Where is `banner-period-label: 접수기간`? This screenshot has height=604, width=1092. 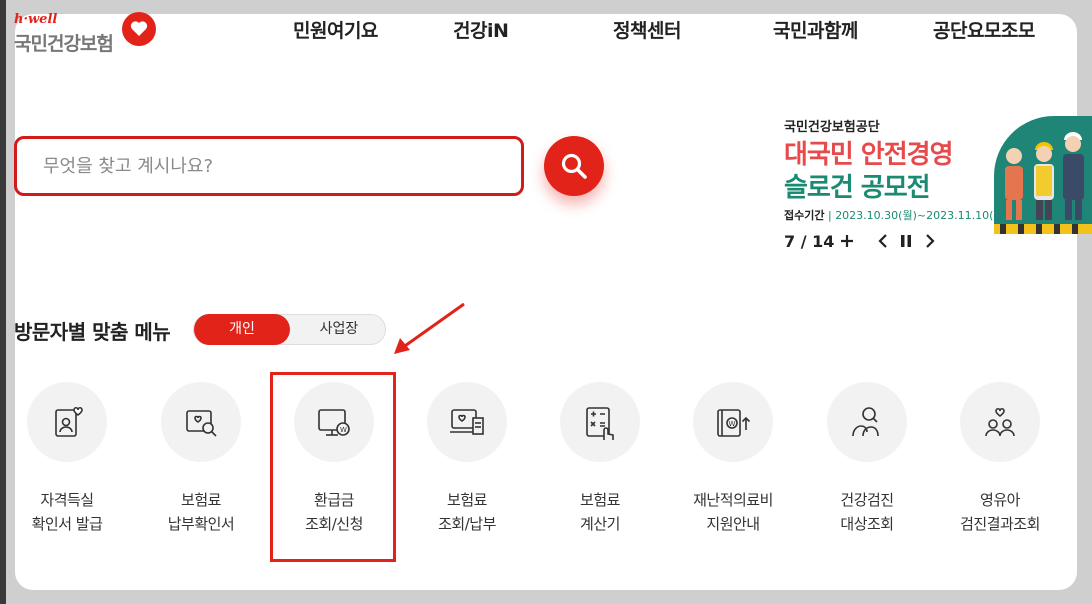
banner-period-label: 접수기간 is located at coordinates (804, 215).